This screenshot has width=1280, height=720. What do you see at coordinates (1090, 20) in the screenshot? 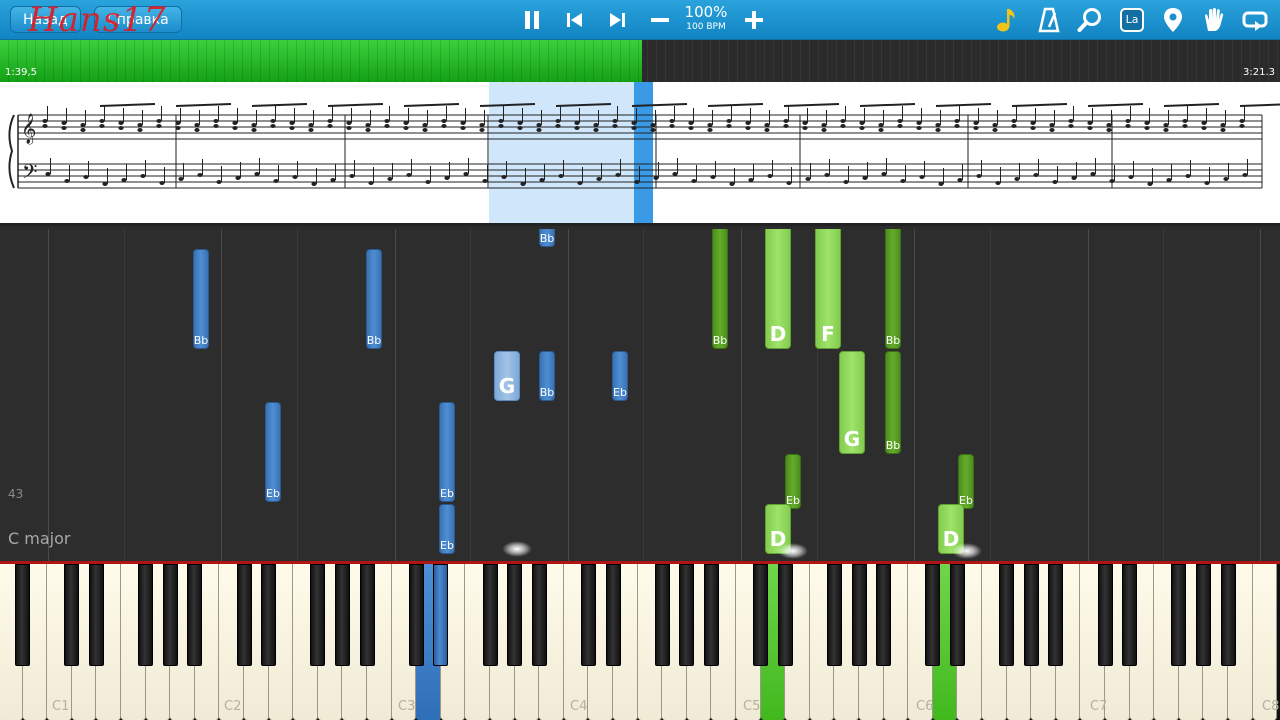
I see `magnifier-icon` at bounding box center [1090, 20].